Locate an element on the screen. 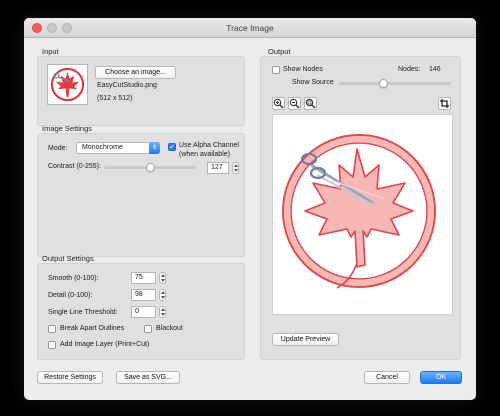  mode-value: Monochrome is located at coordinates (102, 147).